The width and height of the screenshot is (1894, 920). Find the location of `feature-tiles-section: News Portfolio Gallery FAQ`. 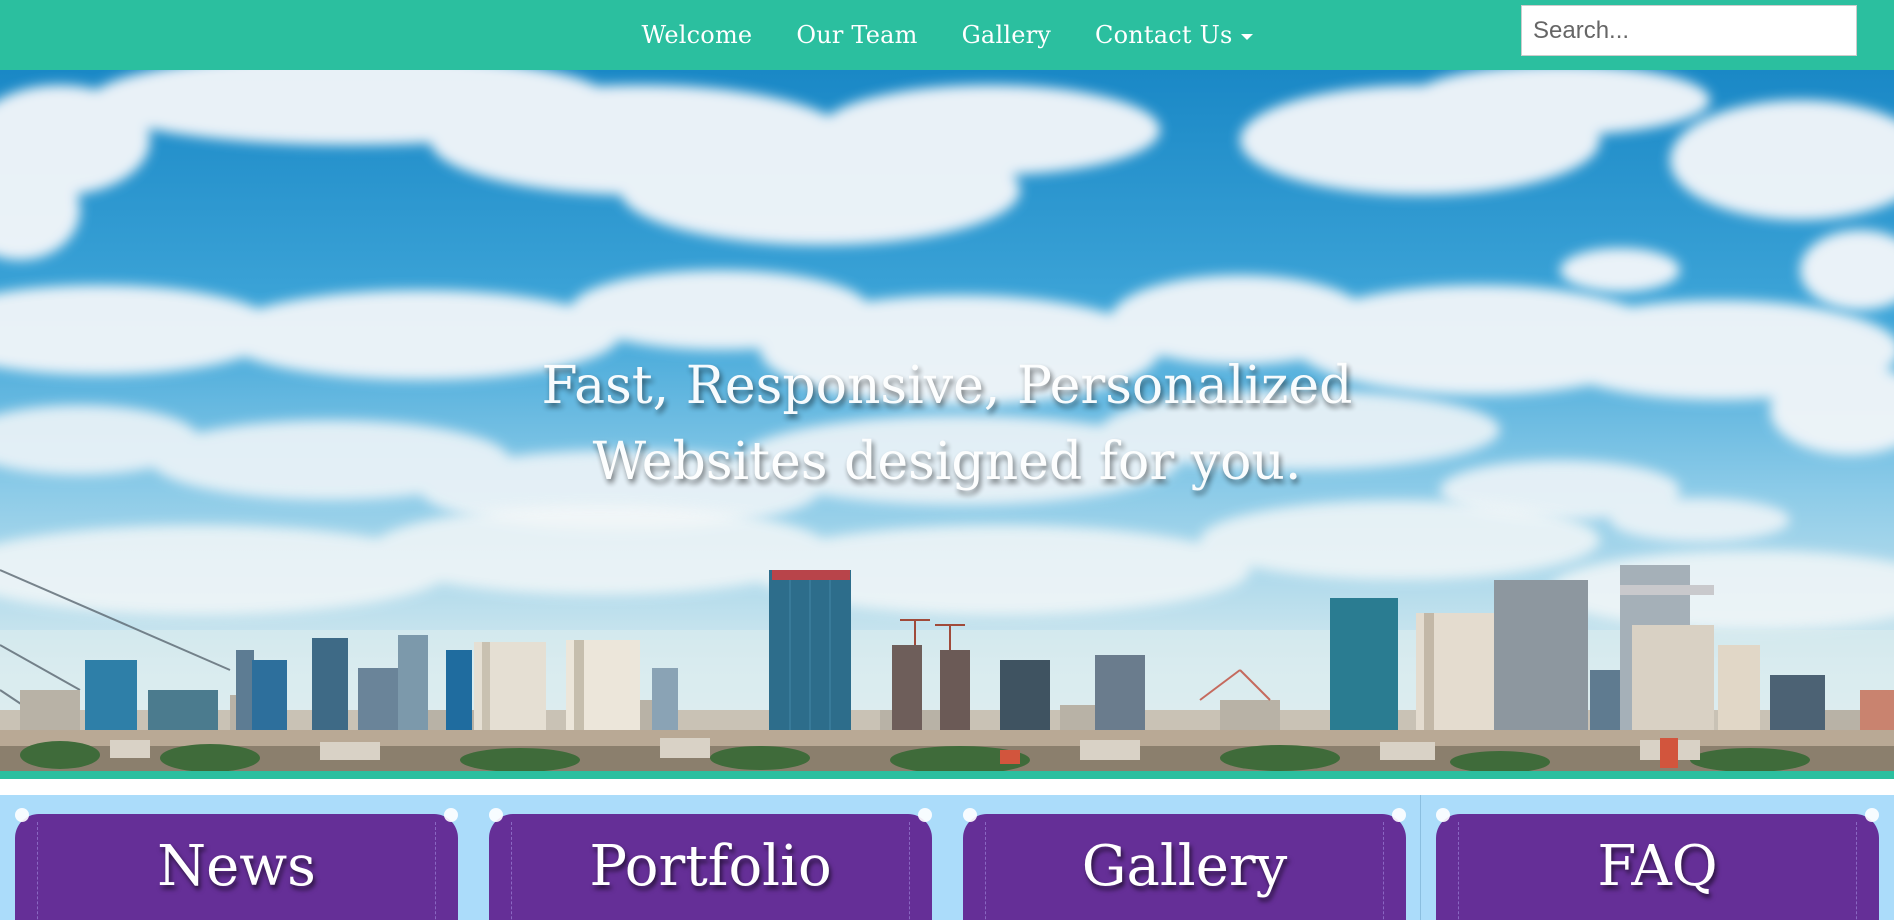

feature-tiles-section: News Portfolio Gallery FAQ is located at coordinates (947, 857).